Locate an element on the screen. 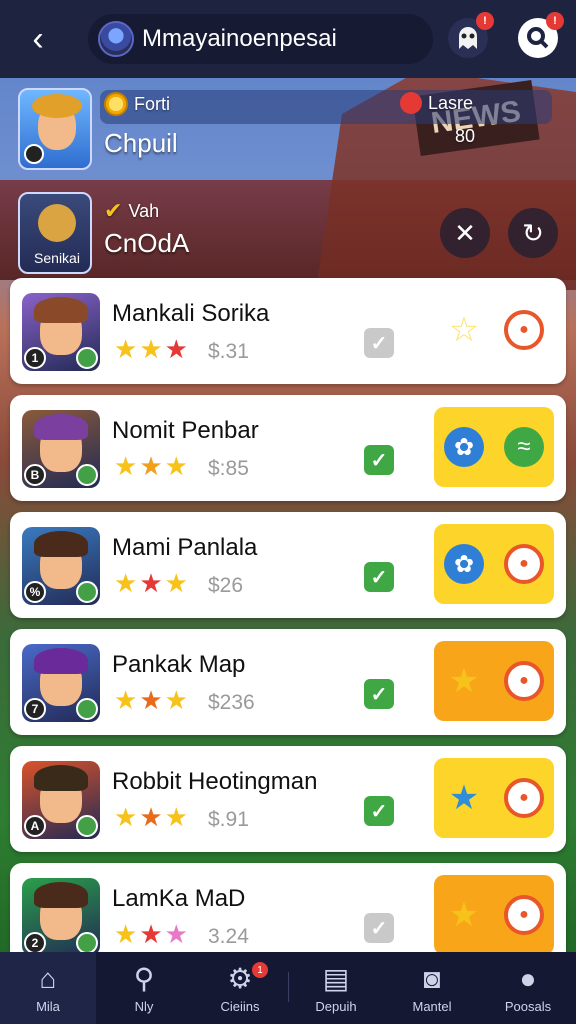 Image resolution: width=576 pixels, height=1024 pixels. title-pill: Mmayainoenpesai is located at coordinates (260, 39).